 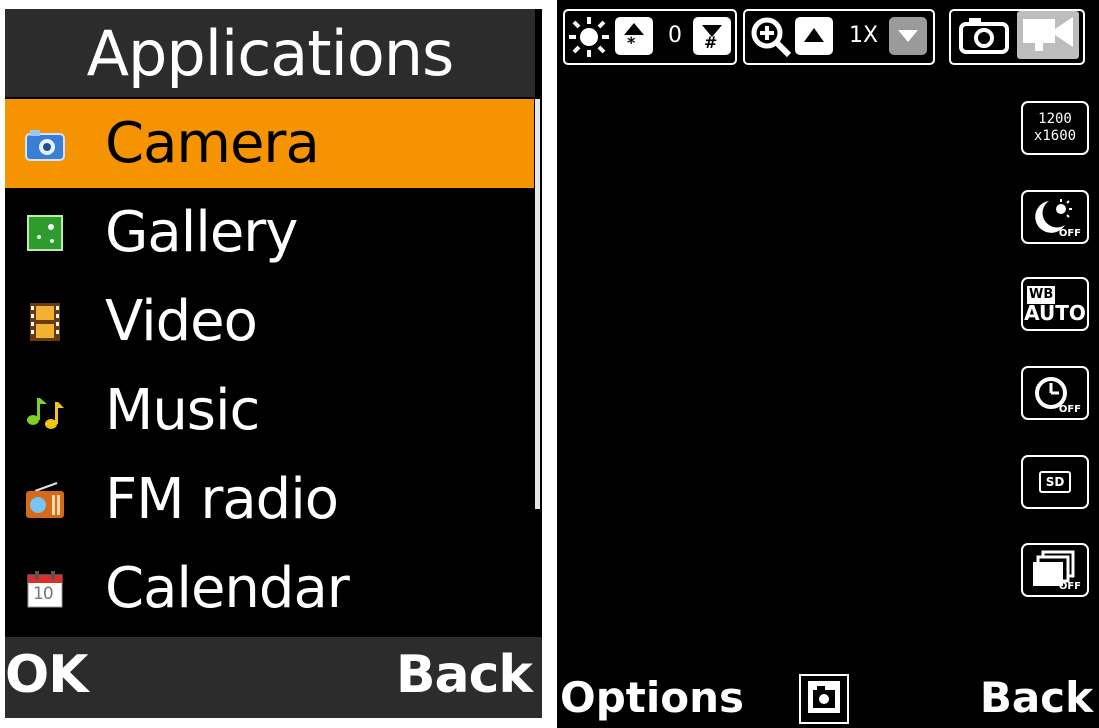 I want to click on zoom-value: 1X, so click(x=864, y=35).